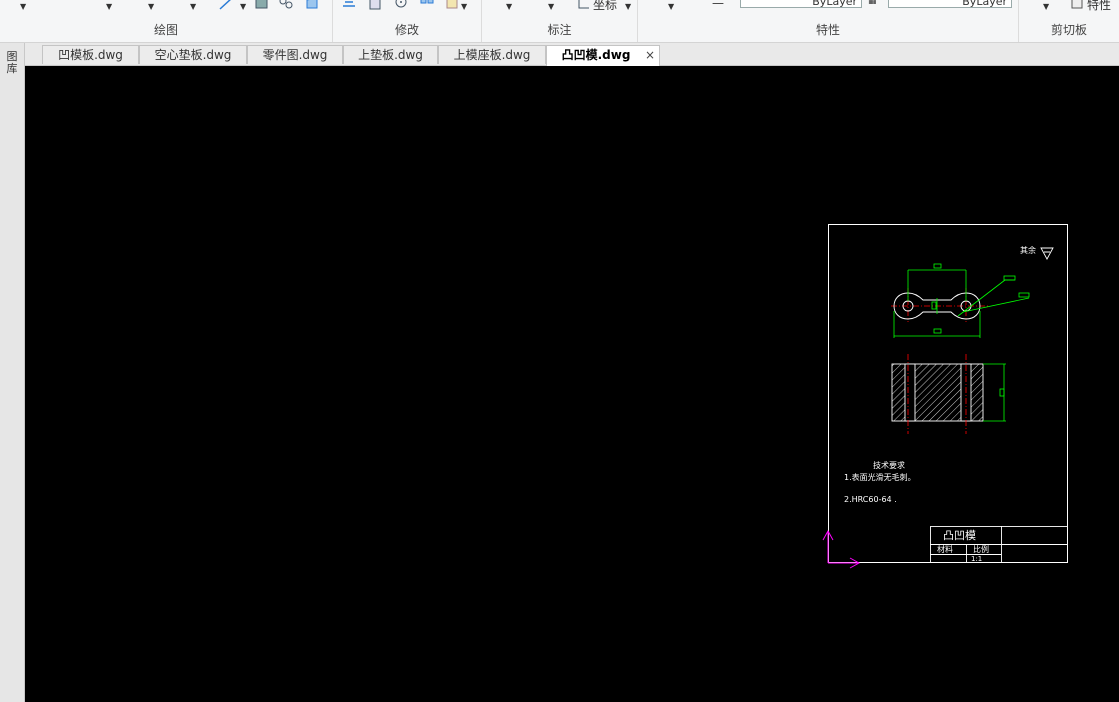 Image resolution: width=1119 pixels, height=702 pixels. Describe the element at coordinates (12, 63) in the screenshot. I see `library-panel-tab: 图库` at that location.